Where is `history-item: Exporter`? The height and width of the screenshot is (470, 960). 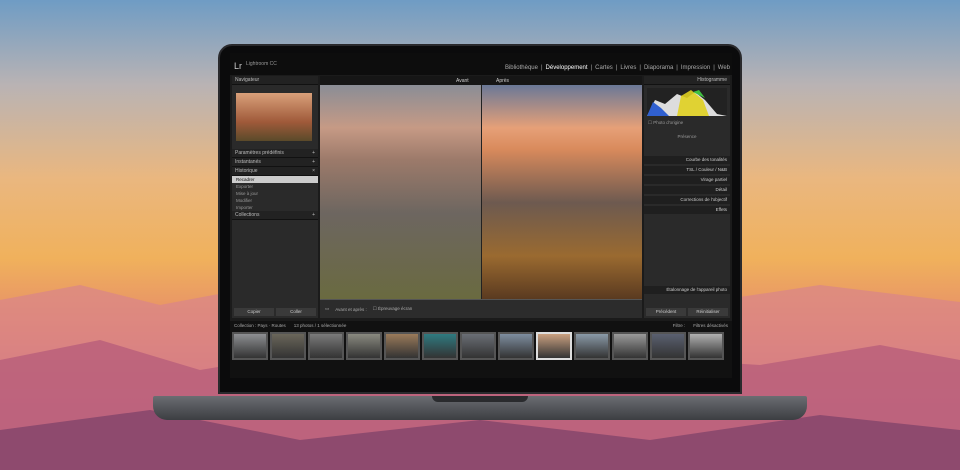
history-item: Exporter is located at coordinates (275, 186).